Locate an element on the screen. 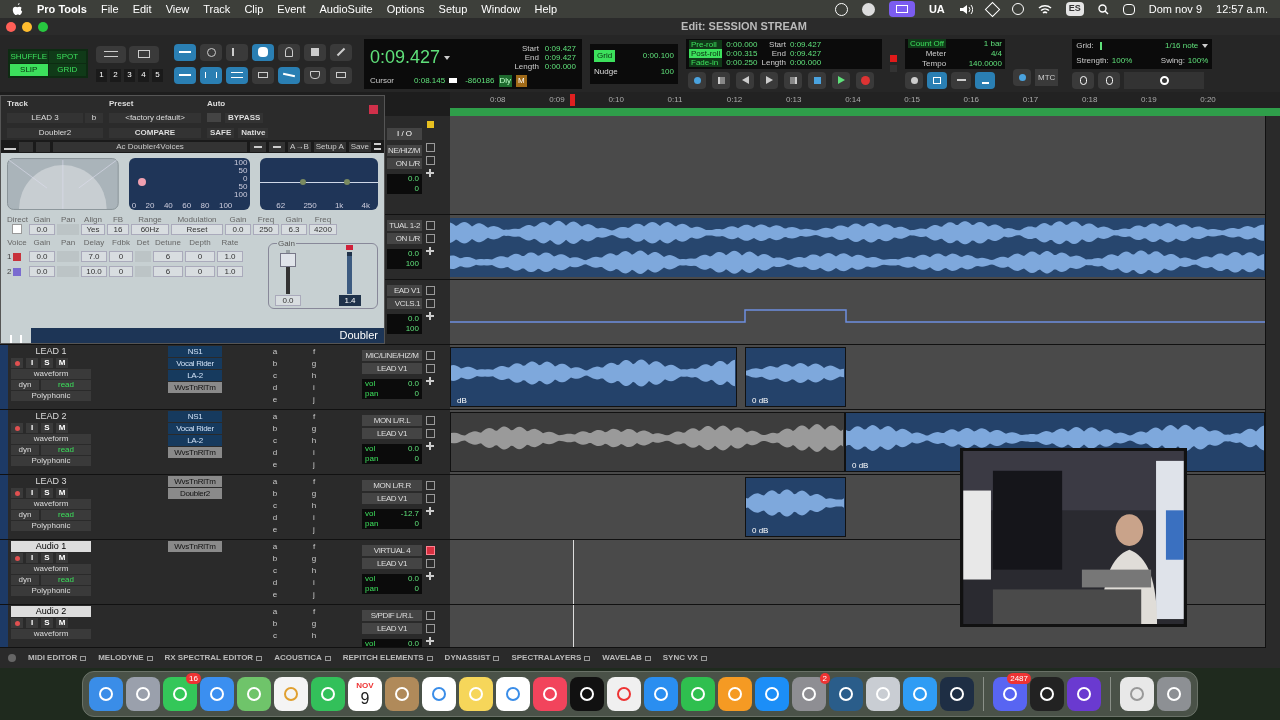 Image resolution: width=1280 pixels, height=720 pixels. eq-handle is located at coordinates (347, 182).